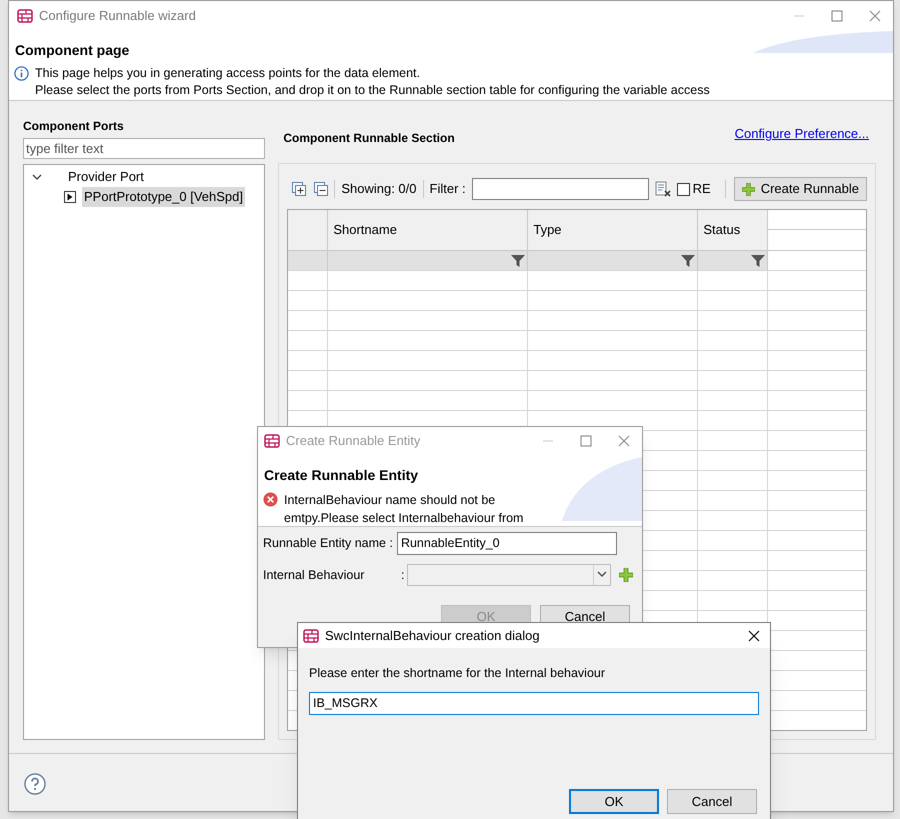  Describe the element at coordinates (72, 50) in the screenshot. I see `page-title: Component page` at that location.